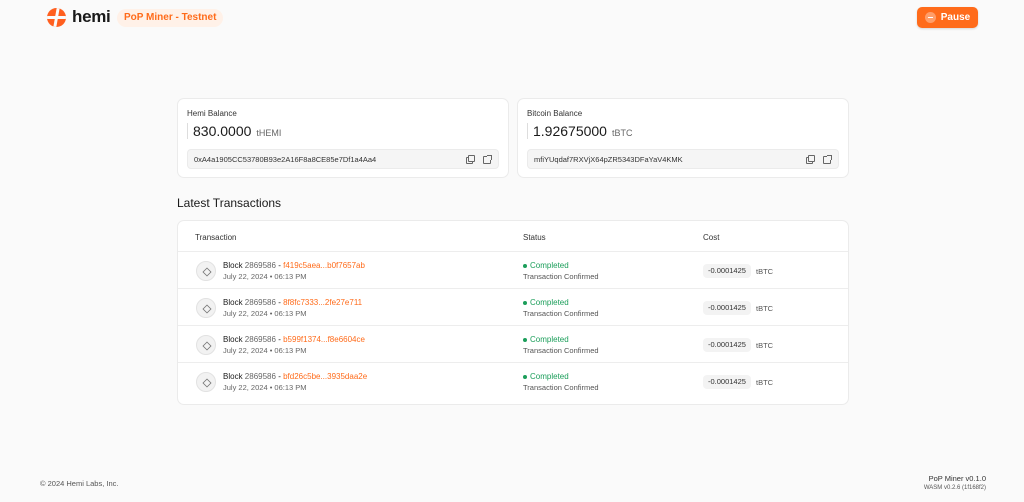 This screenshot has width=1024, height=502. I want to click on bitcoin-balance-value: 1.92675000, so click(570, 131).